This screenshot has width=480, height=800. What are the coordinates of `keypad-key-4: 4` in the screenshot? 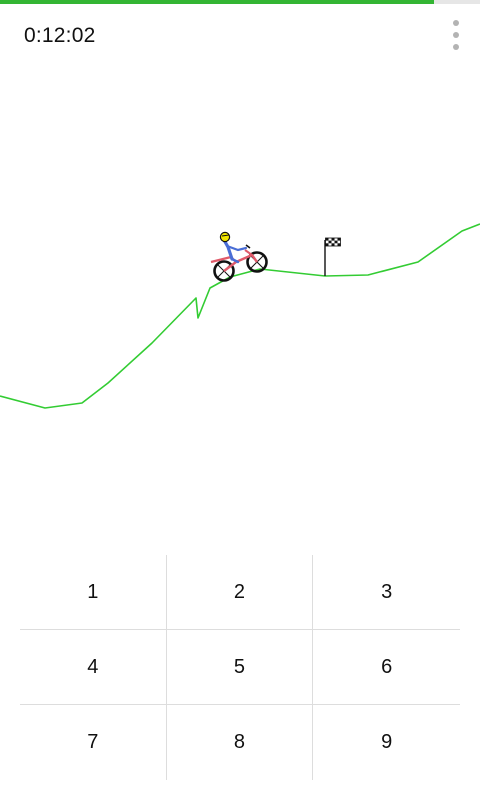 It's located at (93, 667).